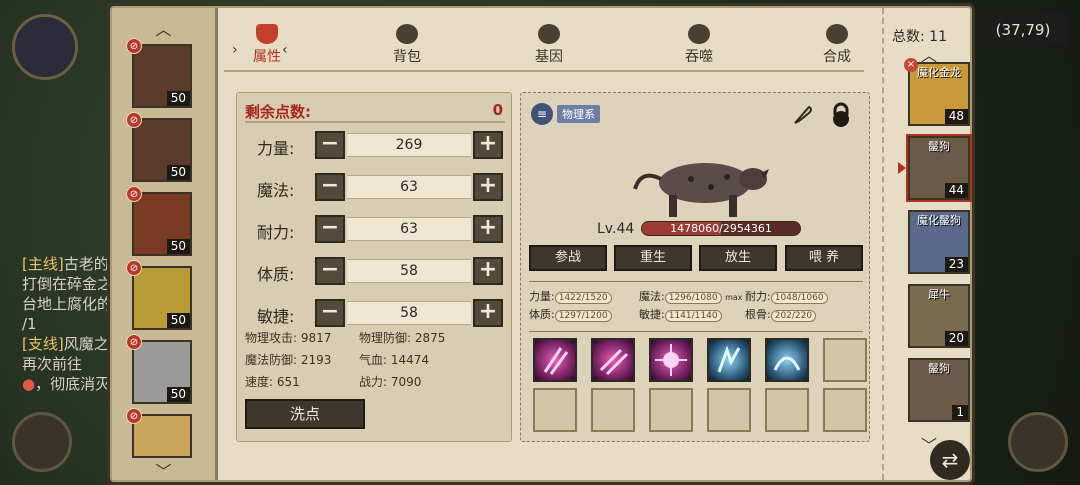 The height and width of the screenshot is (485, 1080). Describe the element at coordinates (578, 114) in the screenshot. I see `pet-type-badge: 物理系` at that location.